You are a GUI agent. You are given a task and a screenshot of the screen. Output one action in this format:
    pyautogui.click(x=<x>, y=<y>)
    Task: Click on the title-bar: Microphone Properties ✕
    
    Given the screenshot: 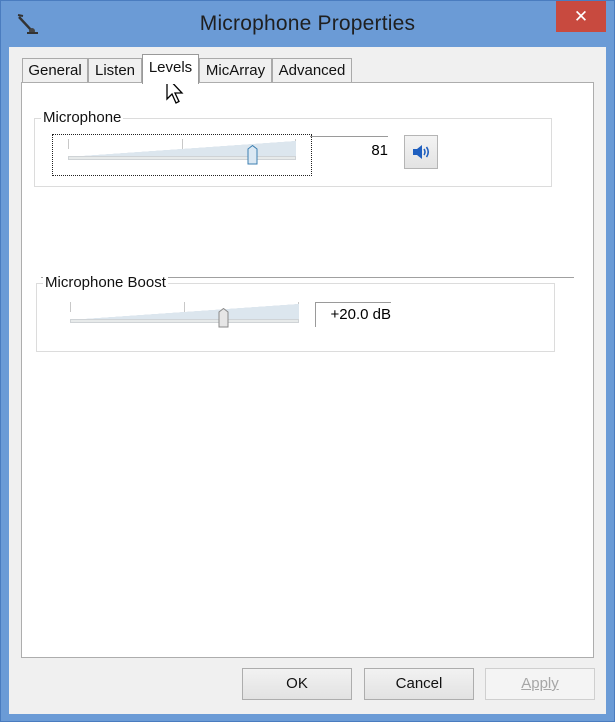 What is the action you would take?
    pyautogui.click(x=307, y=24)
    